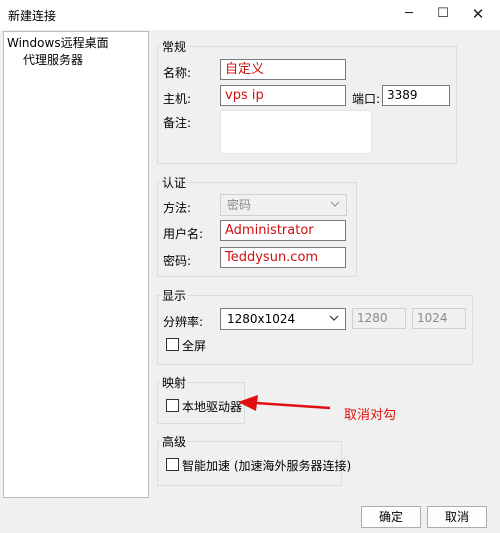 The width and height of the screenshot is (500, 533). Describe the element at coordinates (457, 517) in the screenshot. I see `cancel-button: 取消` at that location.